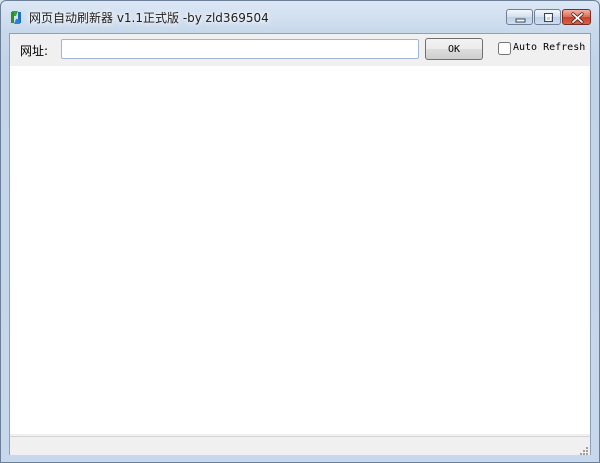 The height and width of the screenshot is (463, 600). Describe the element at coordinates (240, 49) in the screenshot. I see `url-input` at that location.